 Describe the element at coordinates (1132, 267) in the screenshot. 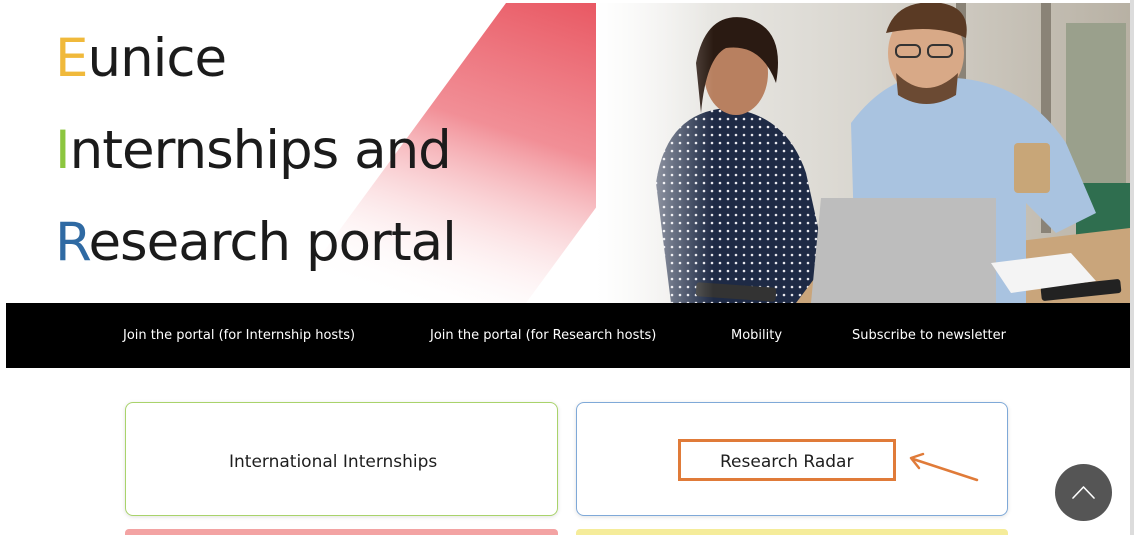

I see `page-scrollbar` at that location.